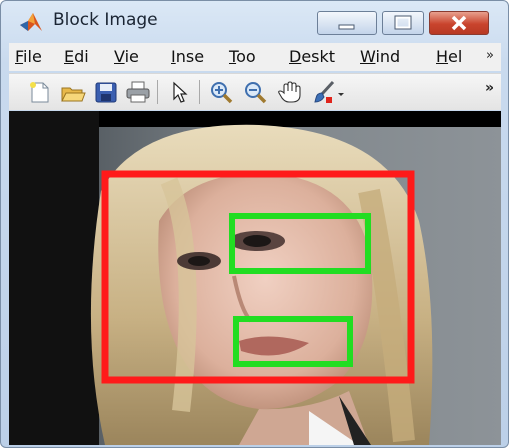  I want to click on zoom-in-icon, so click(222, 92).